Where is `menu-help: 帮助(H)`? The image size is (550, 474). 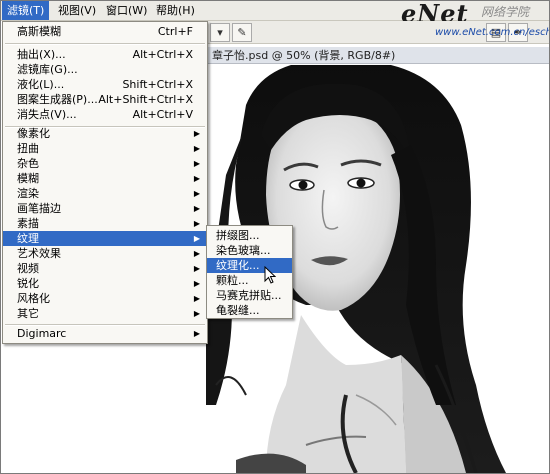
menu-help: 帮助(H) is located at coordinates (175, 10).